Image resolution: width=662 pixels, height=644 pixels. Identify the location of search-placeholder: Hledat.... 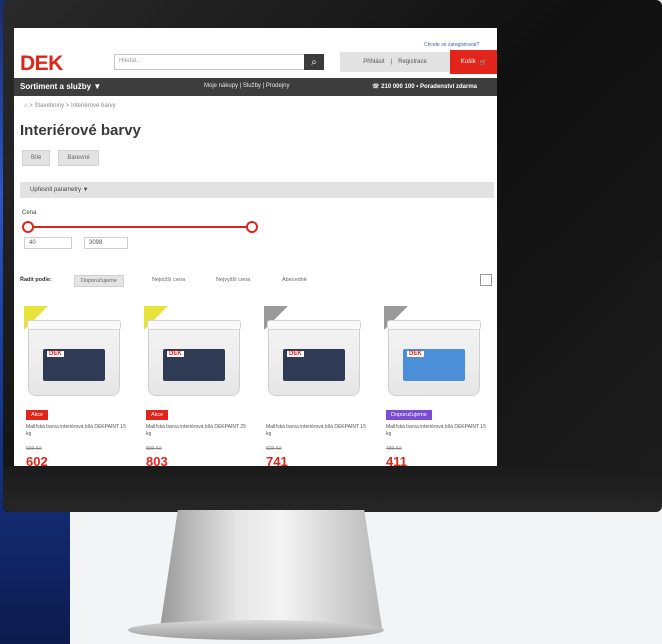
(130, 61).